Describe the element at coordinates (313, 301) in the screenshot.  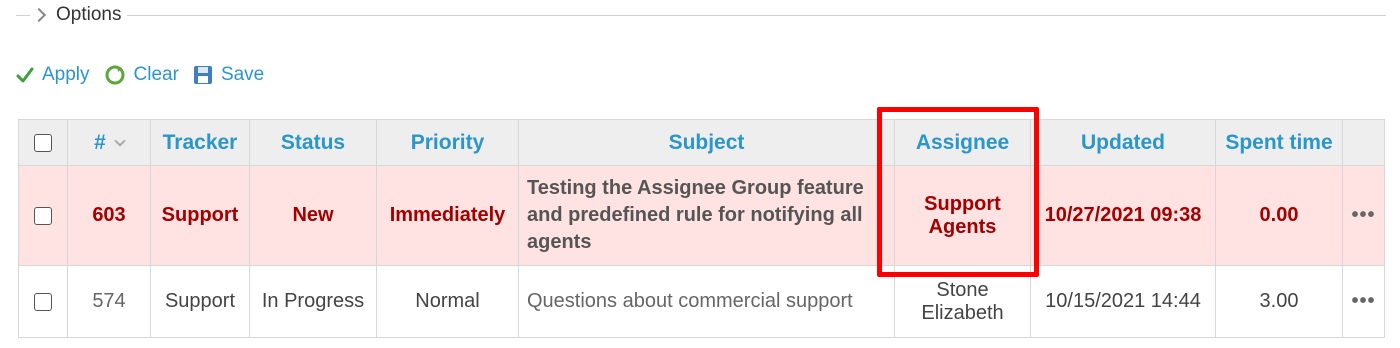
I see `issue-status: In Progress` at that location.